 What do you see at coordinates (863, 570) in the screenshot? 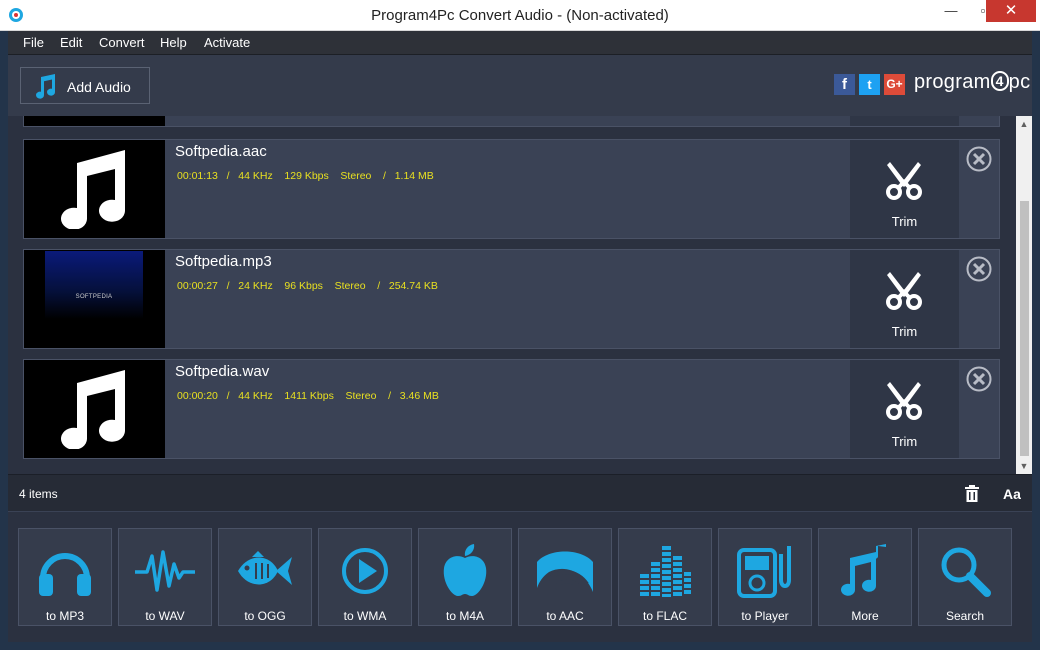
I see `music-notes-icon` at bounding box center [863, 570].